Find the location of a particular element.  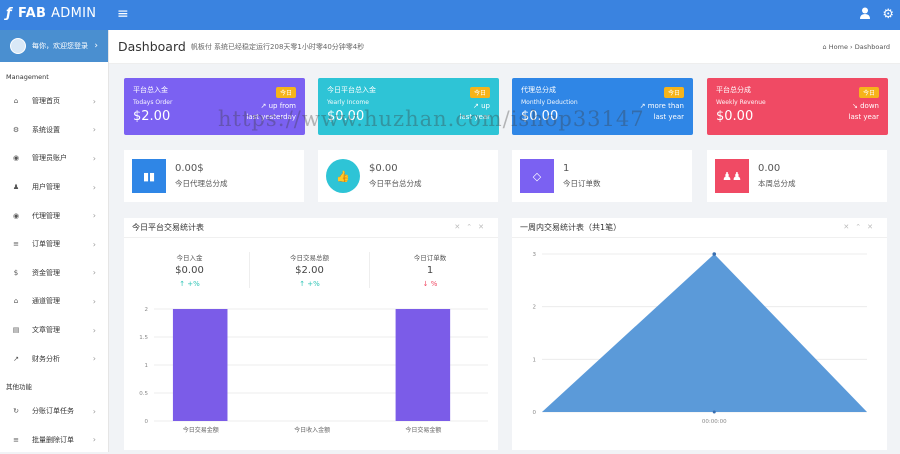

sidebar-item-label: 批量删除订单 is located at coordinates (53, 439).